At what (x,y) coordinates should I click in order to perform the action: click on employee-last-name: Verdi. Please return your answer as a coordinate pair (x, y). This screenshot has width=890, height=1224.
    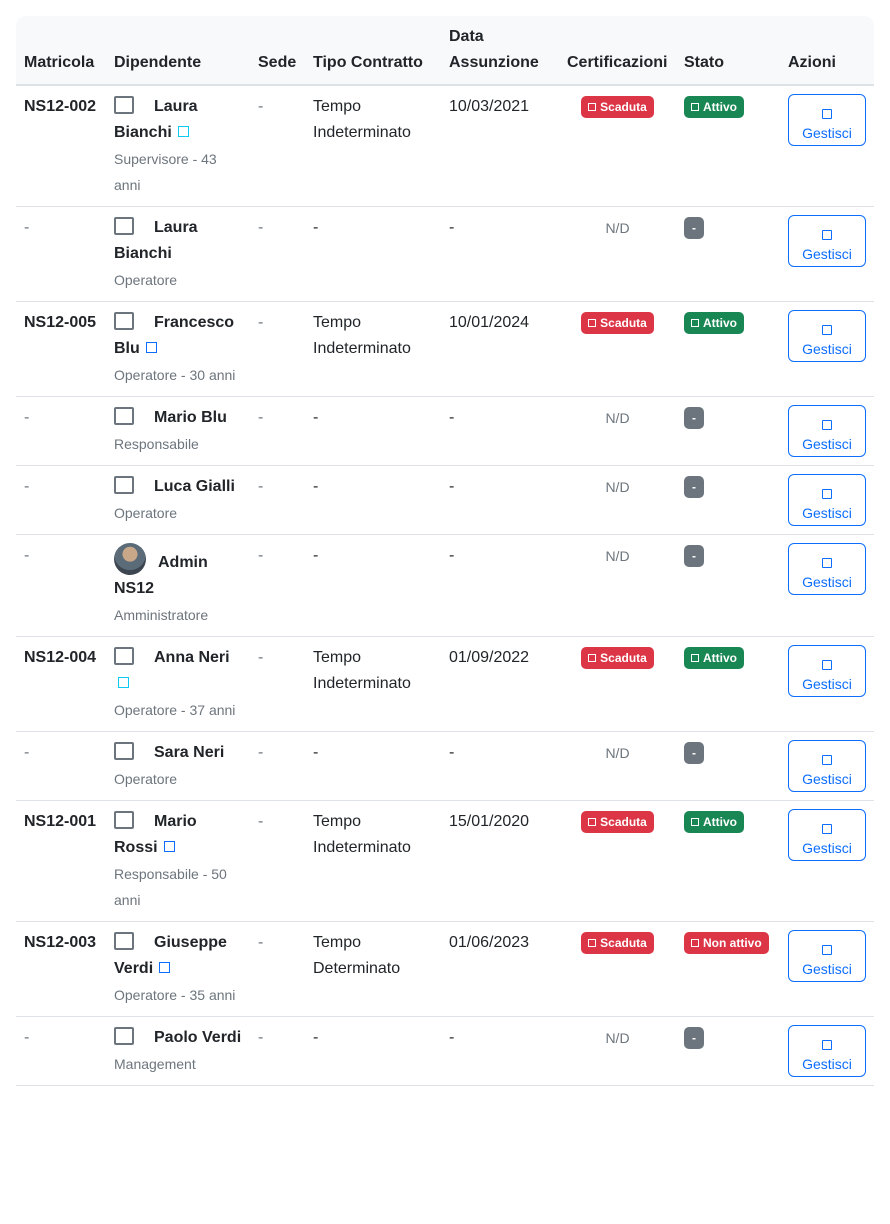
    Looking at the image, I should click on (222, 1037).